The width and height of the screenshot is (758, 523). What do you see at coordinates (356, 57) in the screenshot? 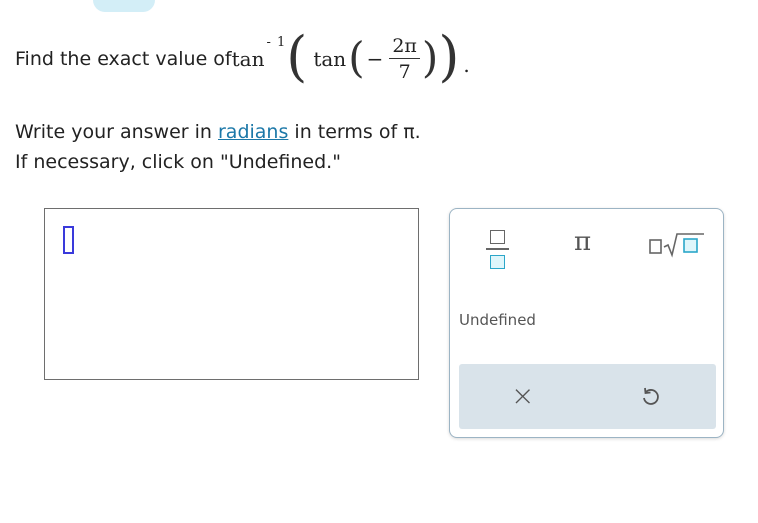
I see `inner-left-paren: (` at bounding box center [356, 57].